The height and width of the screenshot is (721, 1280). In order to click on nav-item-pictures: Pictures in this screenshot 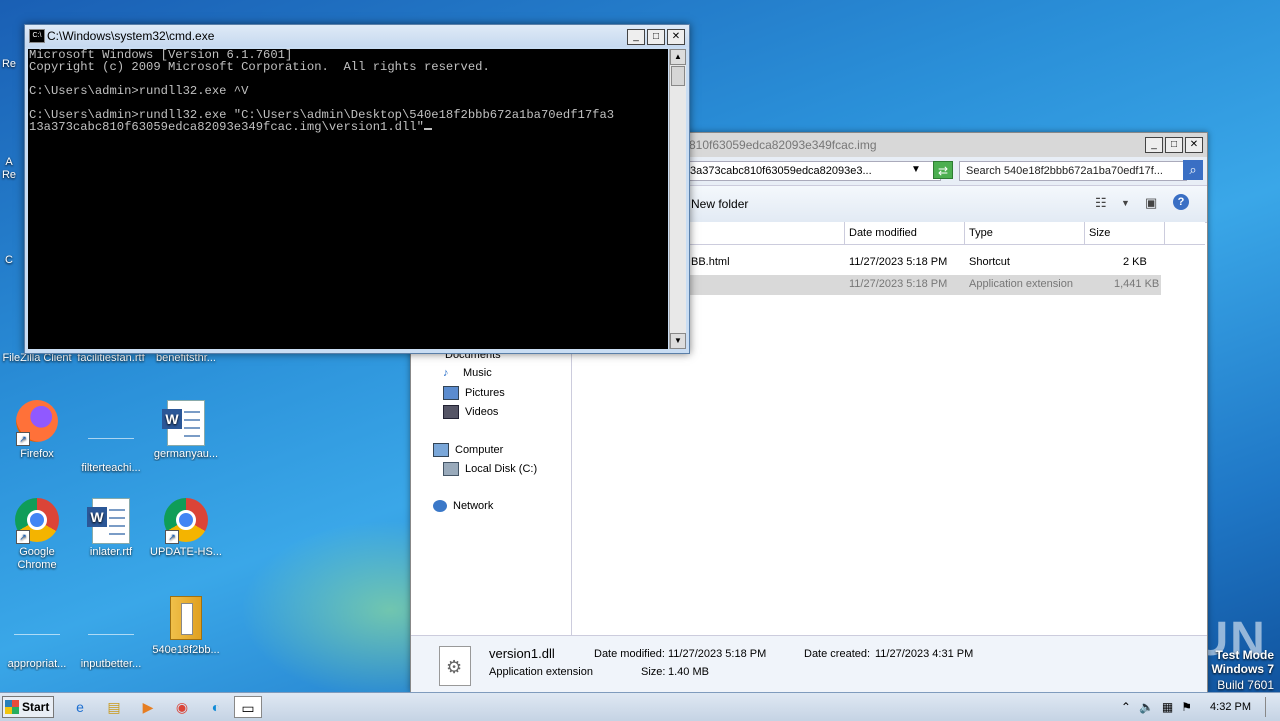, I will do `click(474, 393)`.